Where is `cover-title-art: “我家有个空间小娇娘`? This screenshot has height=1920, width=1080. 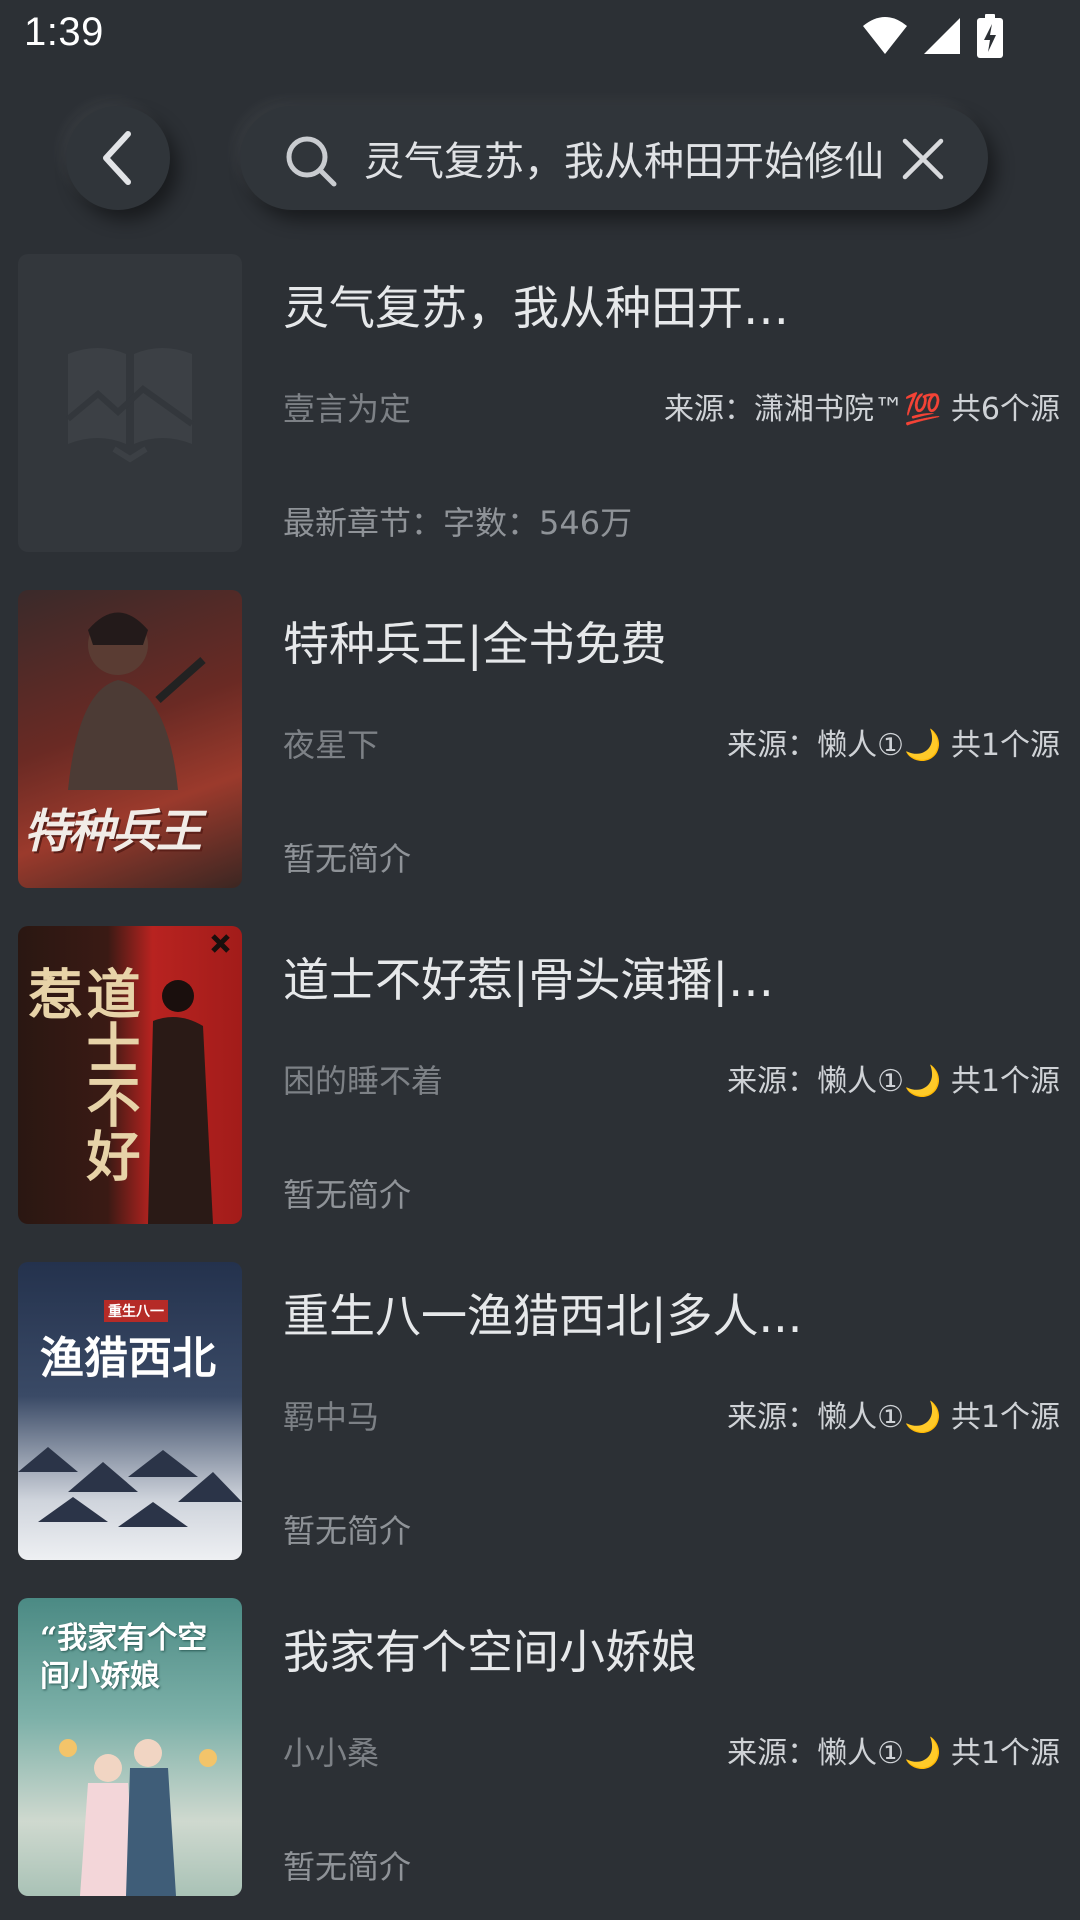 cover-title-art: “我家有个空间小娇娘 is located at coordinates (124, 1657).